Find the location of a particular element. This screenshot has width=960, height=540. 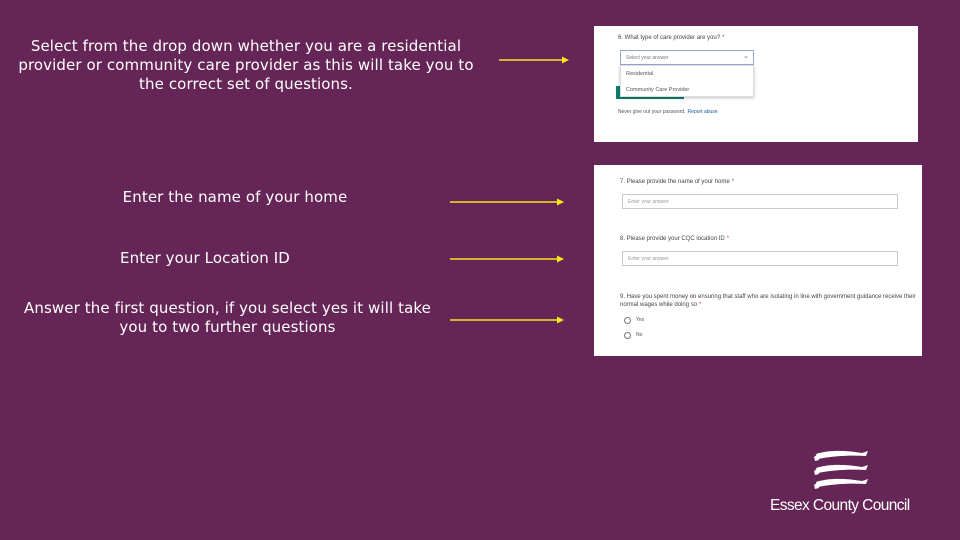

report-abuse-link: Report abuse is located at coordinates (703, 112).